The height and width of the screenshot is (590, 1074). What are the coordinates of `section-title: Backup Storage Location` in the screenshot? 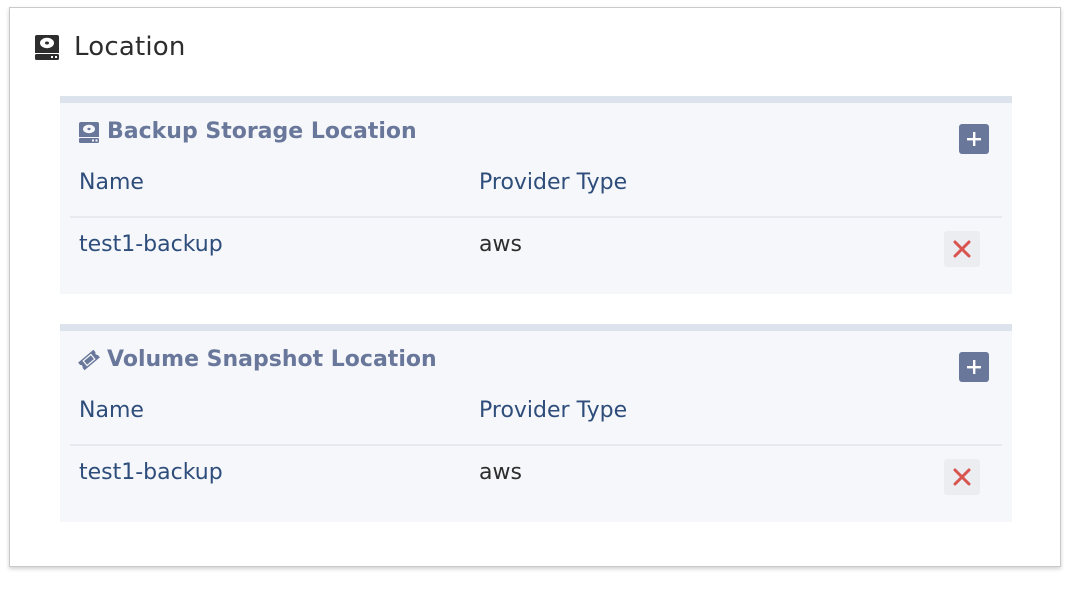 It's located at (247, 131).